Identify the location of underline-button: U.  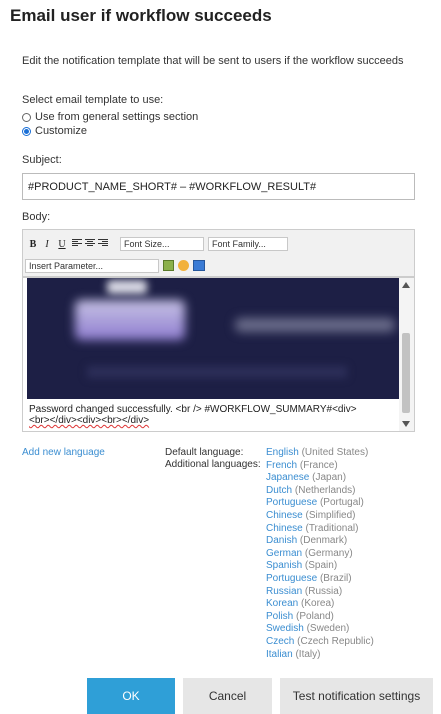
(62, 244).